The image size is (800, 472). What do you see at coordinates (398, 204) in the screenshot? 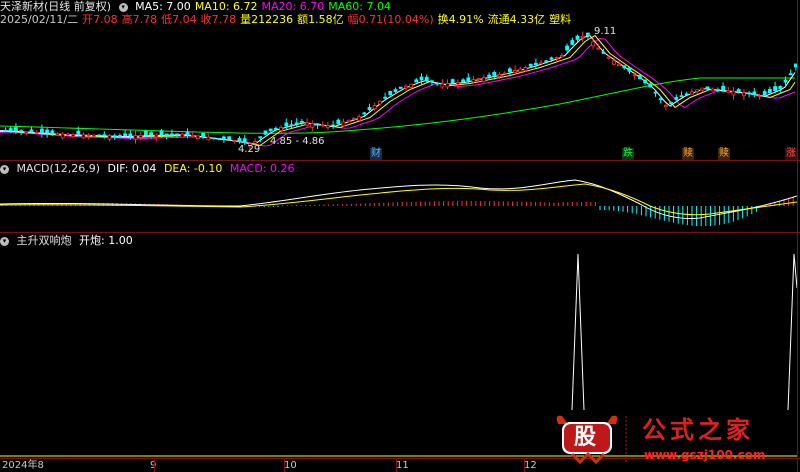
I see `macd-chart` at bounding box center [398, 204].